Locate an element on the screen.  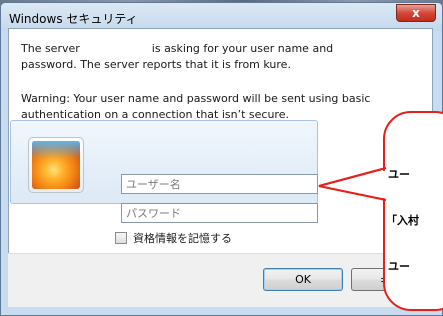
ok-button-label: OK is located at coordinates (303, 279).